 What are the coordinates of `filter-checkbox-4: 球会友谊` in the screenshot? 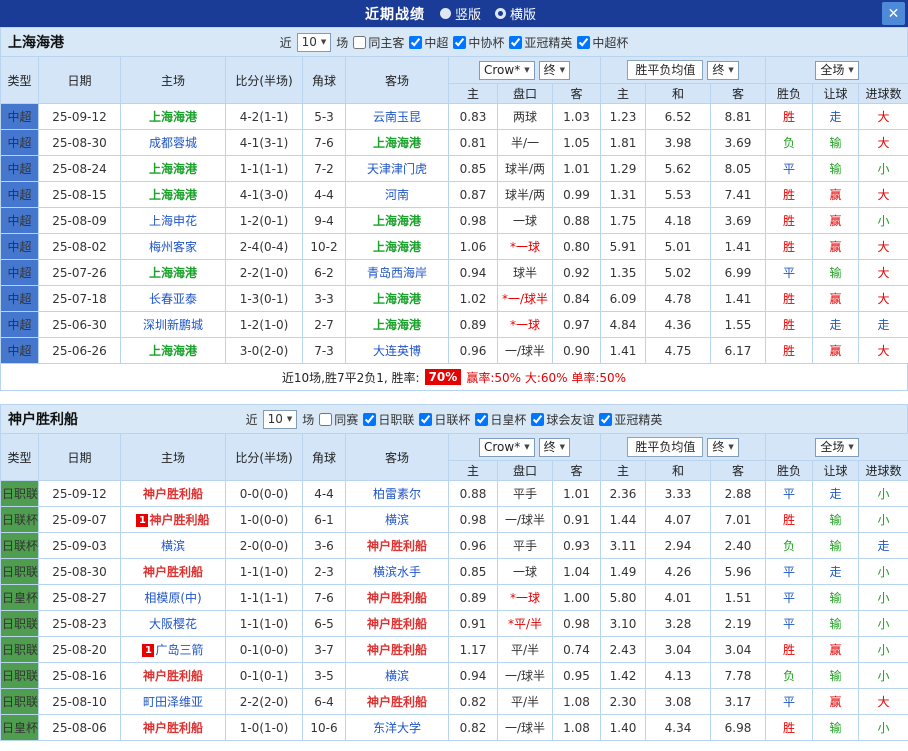 It's located at (562, 419).